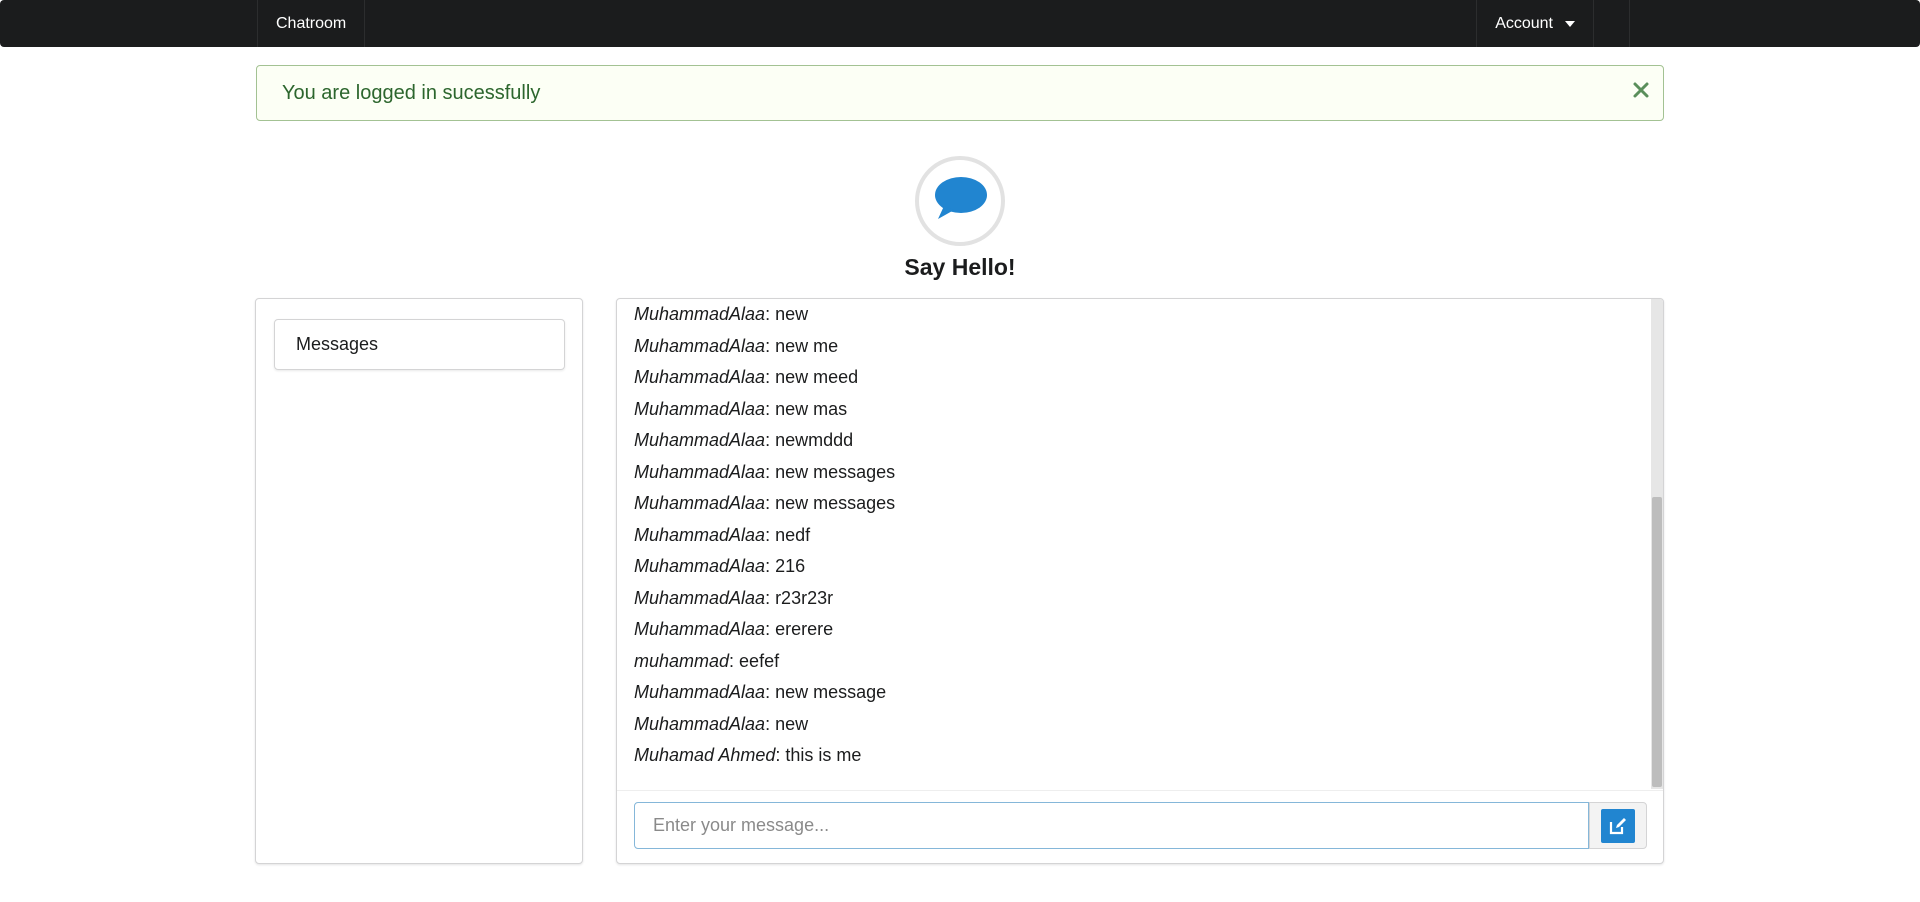  What do you see at coordinates (802, 345) in the screenshot?
I see `message-text: : new me` at bounding box center [802, 345].